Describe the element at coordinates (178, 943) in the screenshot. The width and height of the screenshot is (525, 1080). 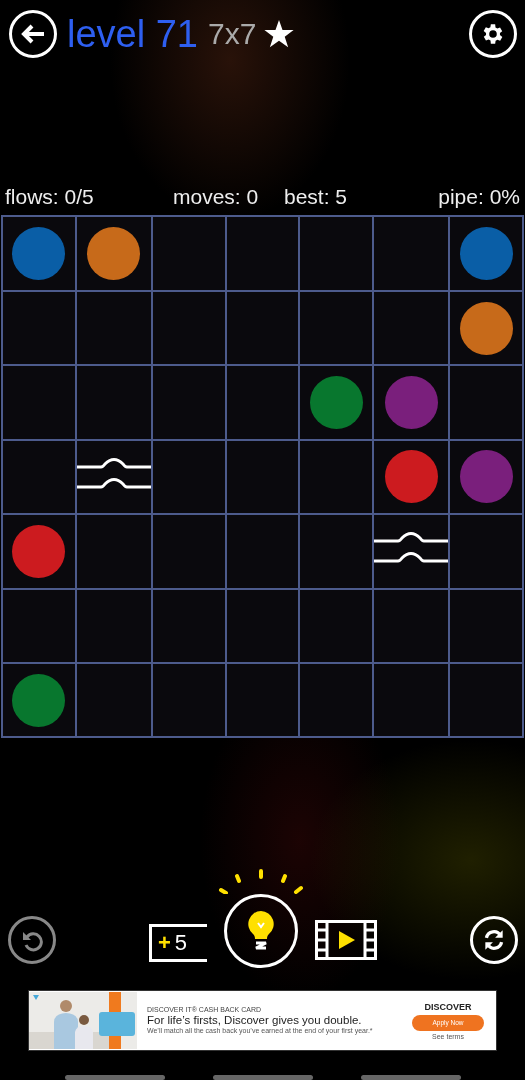
I see `hint-count-button: + 5` at that location.